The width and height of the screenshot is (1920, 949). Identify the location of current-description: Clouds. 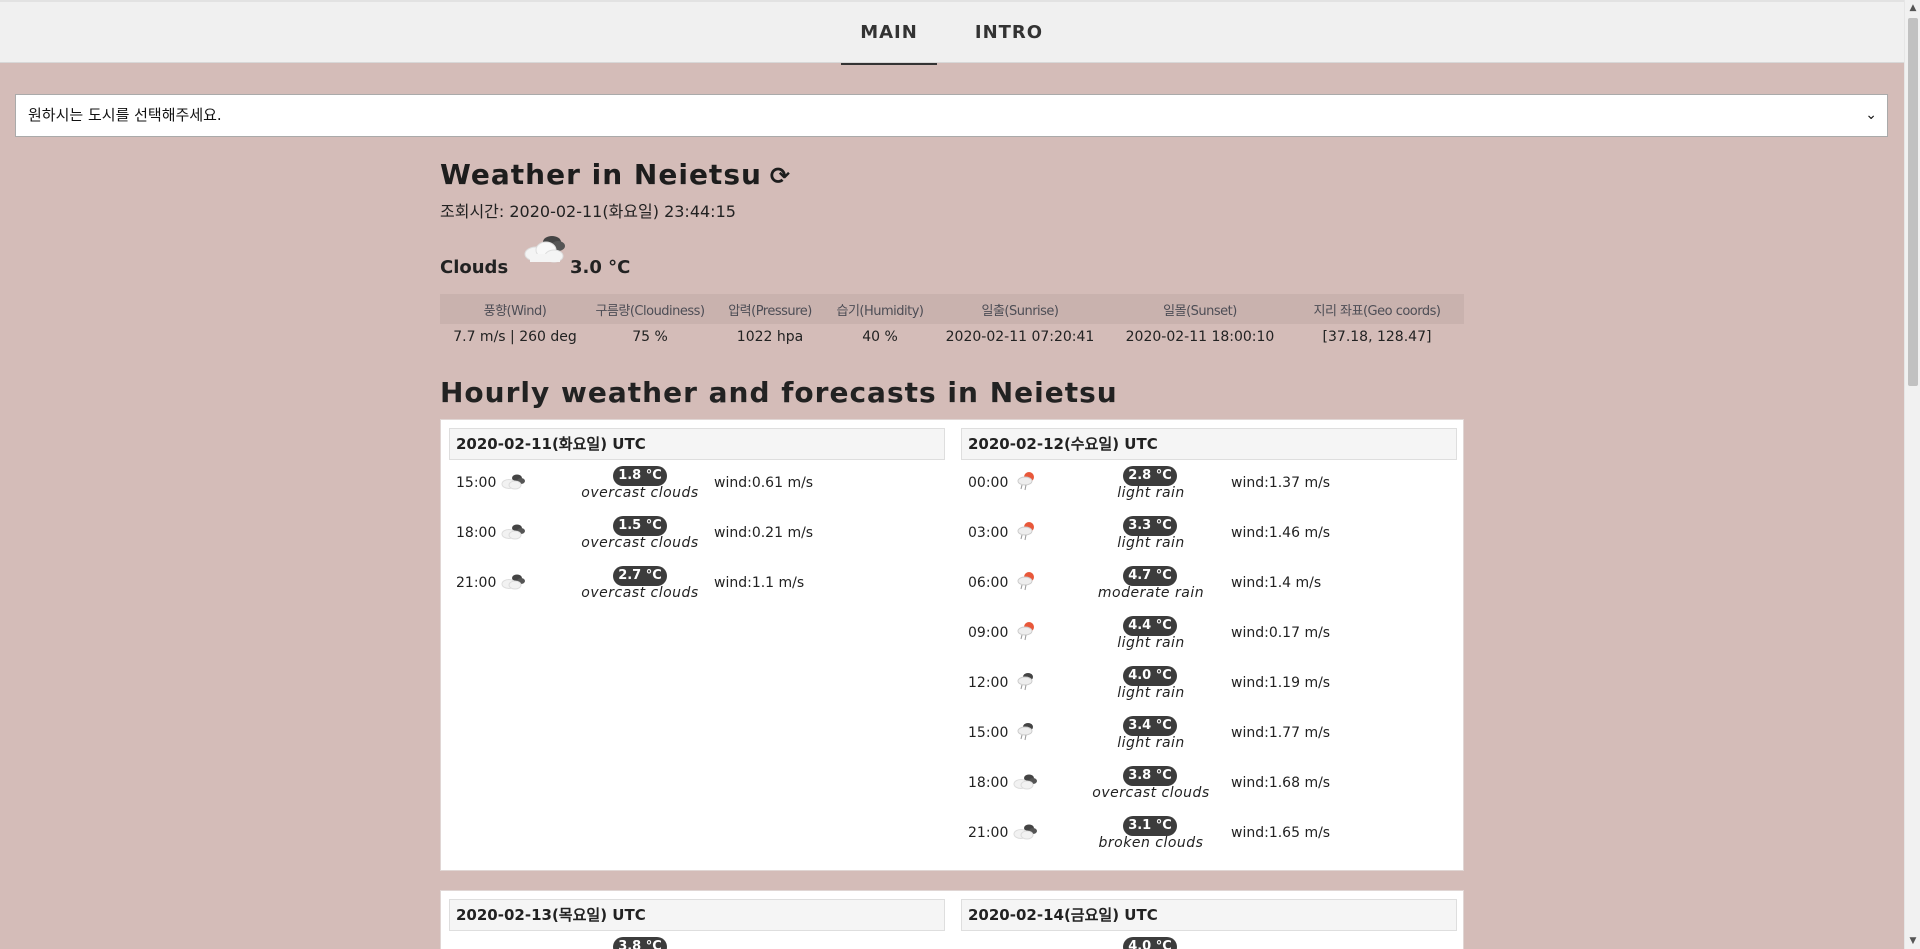
(474, 267).